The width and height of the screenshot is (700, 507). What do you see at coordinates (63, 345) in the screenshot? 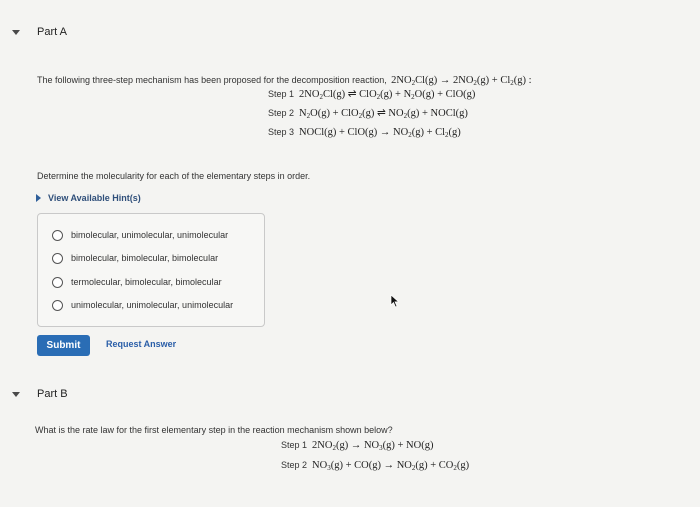
I see `submit-button: Submit` at bounding box center [63, 345].